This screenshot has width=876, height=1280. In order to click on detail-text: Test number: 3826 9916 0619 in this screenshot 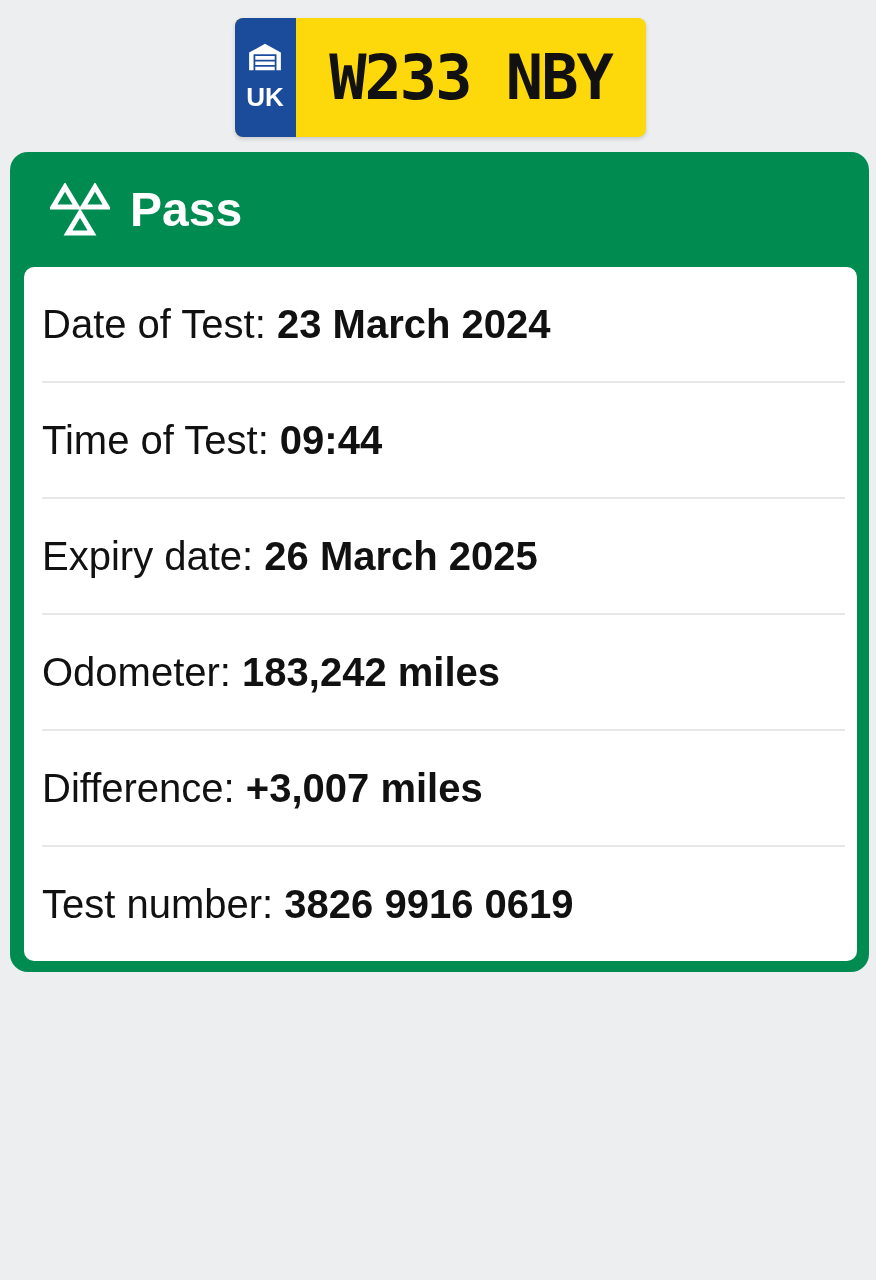, I will do `click(308, 904)`.